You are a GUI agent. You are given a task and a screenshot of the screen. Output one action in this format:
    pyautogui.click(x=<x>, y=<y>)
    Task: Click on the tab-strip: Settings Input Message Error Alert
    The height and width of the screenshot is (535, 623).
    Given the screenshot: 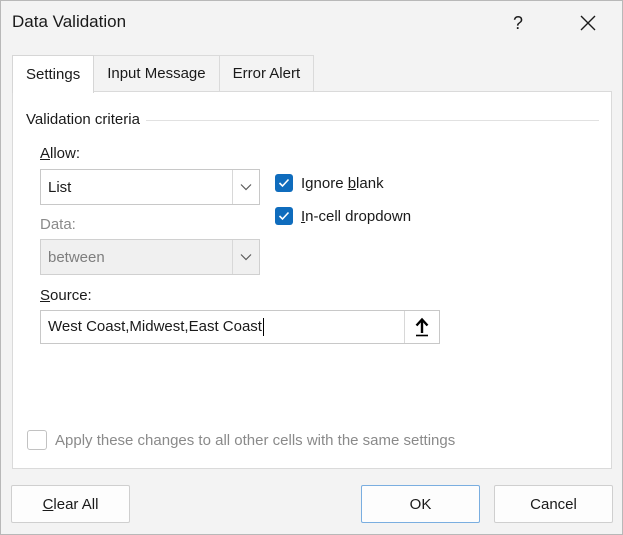 What is the action you would take?
    pyautogui.click(x=163, y=74)
    